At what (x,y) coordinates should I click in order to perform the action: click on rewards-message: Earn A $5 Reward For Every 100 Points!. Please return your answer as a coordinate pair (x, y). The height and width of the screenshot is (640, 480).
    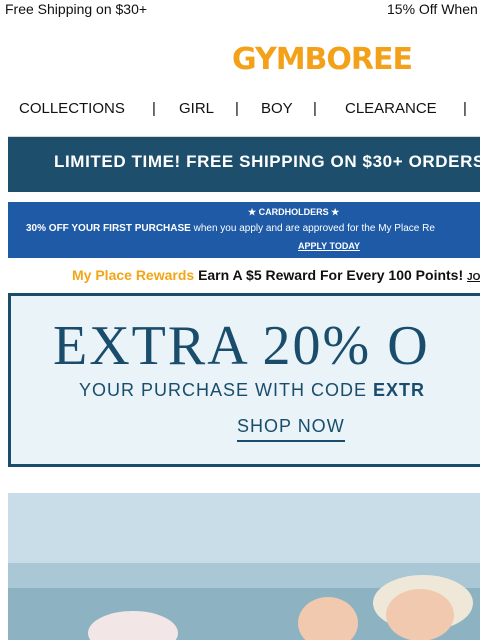
    Looking at the image, I should click on (331, 275).